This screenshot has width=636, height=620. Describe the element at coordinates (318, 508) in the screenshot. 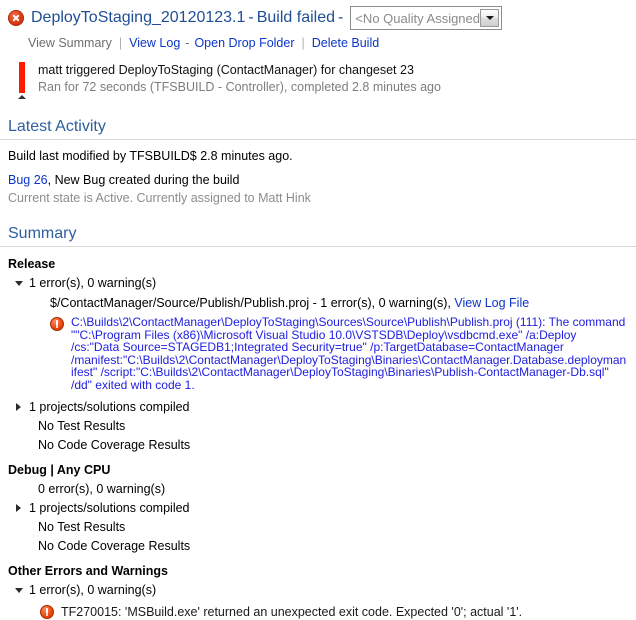

I see `debug-projects-compiled-row: 1 projects/solutions compiled` at that location.